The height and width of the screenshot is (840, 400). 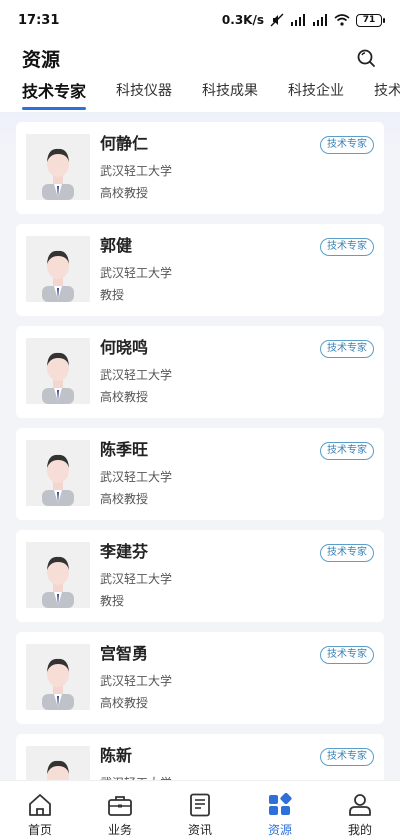 What do you see at coordinates (316, 88) in the screenshot?
I see `tab-enterprises: 科技企业` at bounding box center [316, 88].